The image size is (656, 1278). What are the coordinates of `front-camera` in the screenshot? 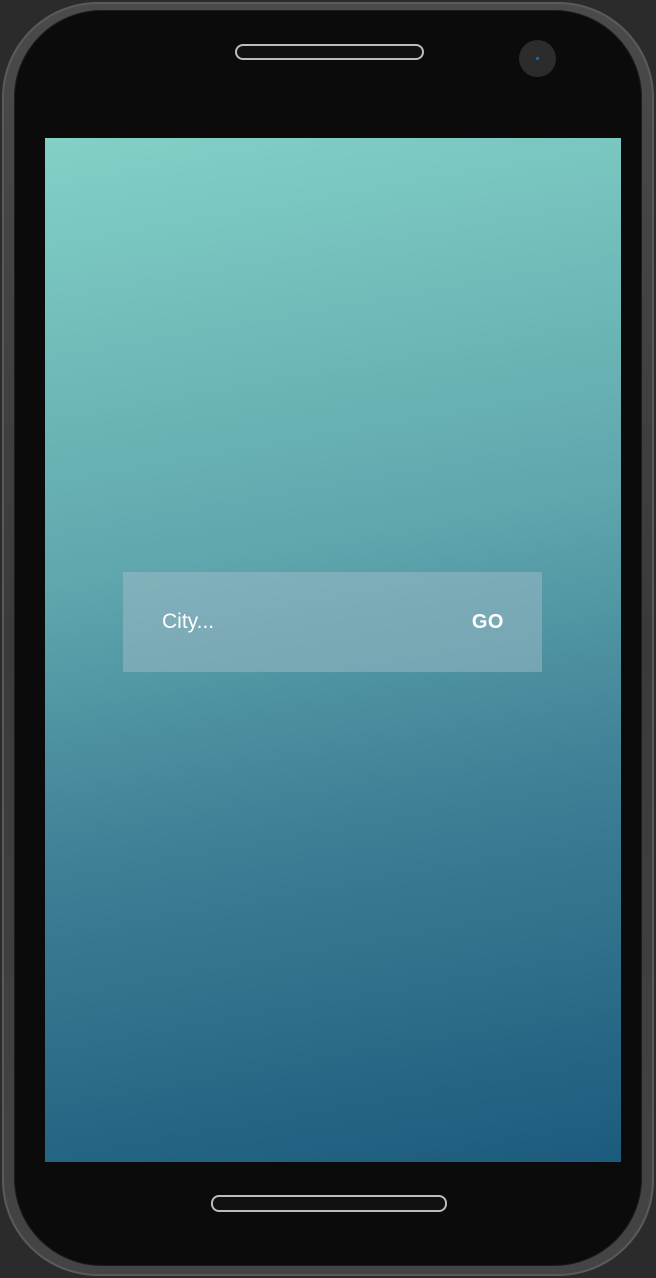 It's located at (537, 58).